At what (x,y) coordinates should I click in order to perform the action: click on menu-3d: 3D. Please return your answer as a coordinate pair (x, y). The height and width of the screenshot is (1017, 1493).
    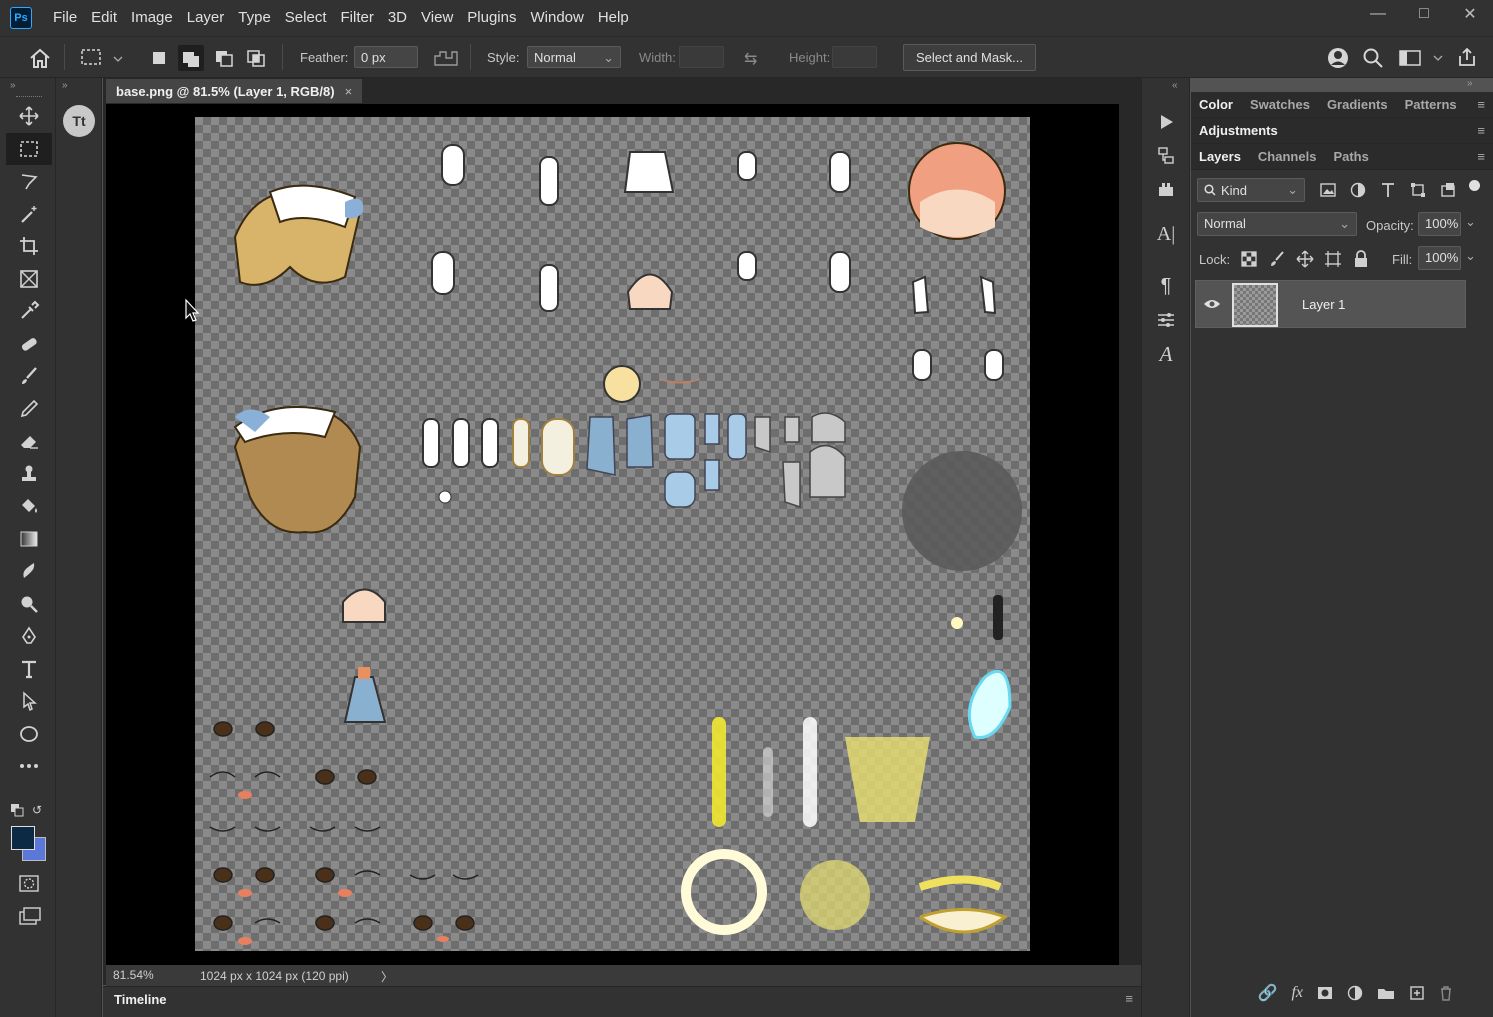
    Looking at the image, I should click on (397, 18).